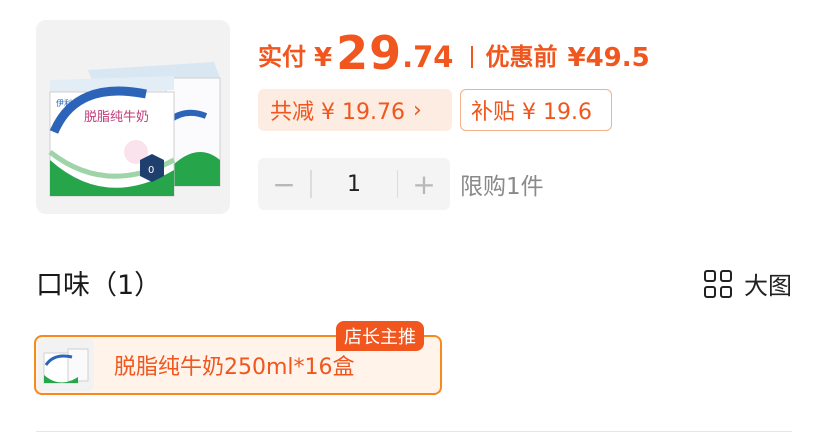 The height and width of the screenshot is (439, 828). What do you see at coordinates (116, 117) in the screenshot?
I see `product-name-print: 脱脂纯牛奶` at bounding box center [116, 117].